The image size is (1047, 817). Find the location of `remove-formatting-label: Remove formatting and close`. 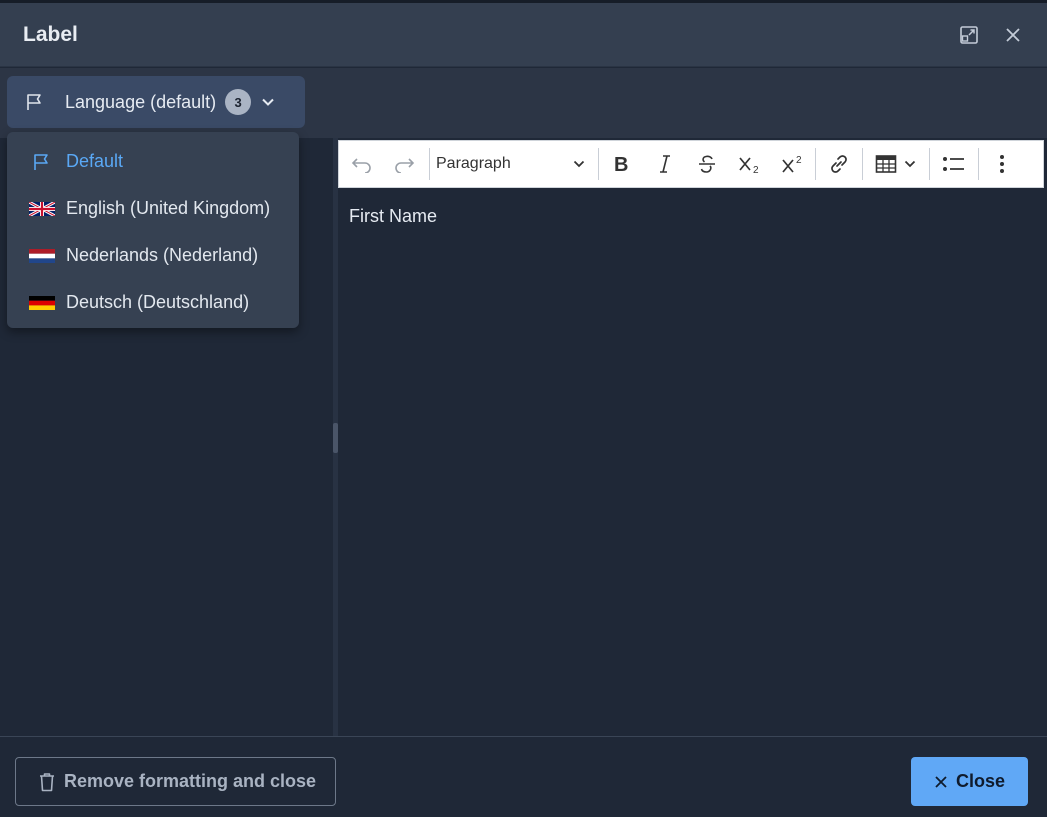

remove-formatting-label: Remove formatting and close is located at coordinates (190, 781).